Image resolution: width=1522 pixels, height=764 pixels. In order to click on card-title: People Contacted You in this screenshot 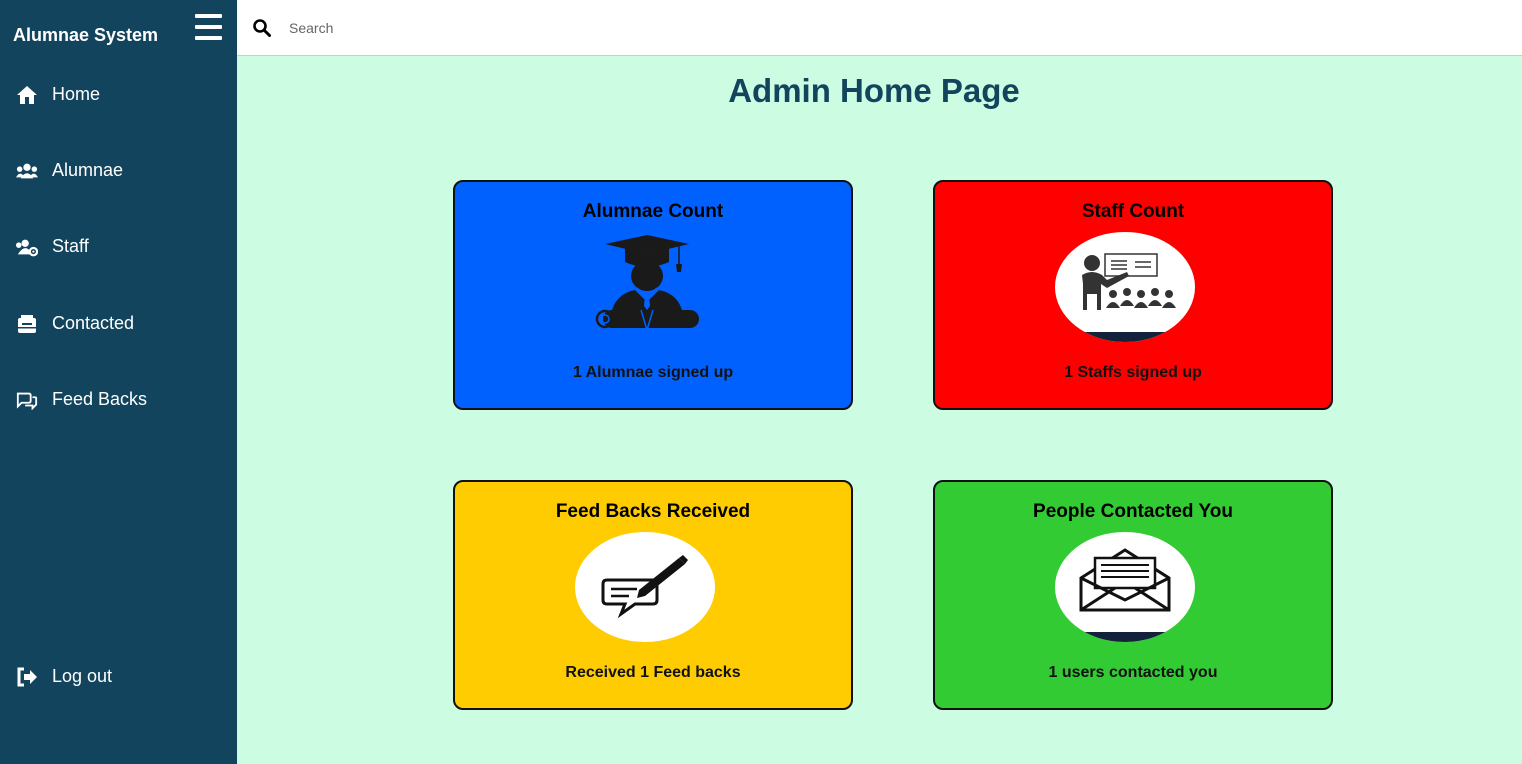, I will do `click(1133, 511)`.